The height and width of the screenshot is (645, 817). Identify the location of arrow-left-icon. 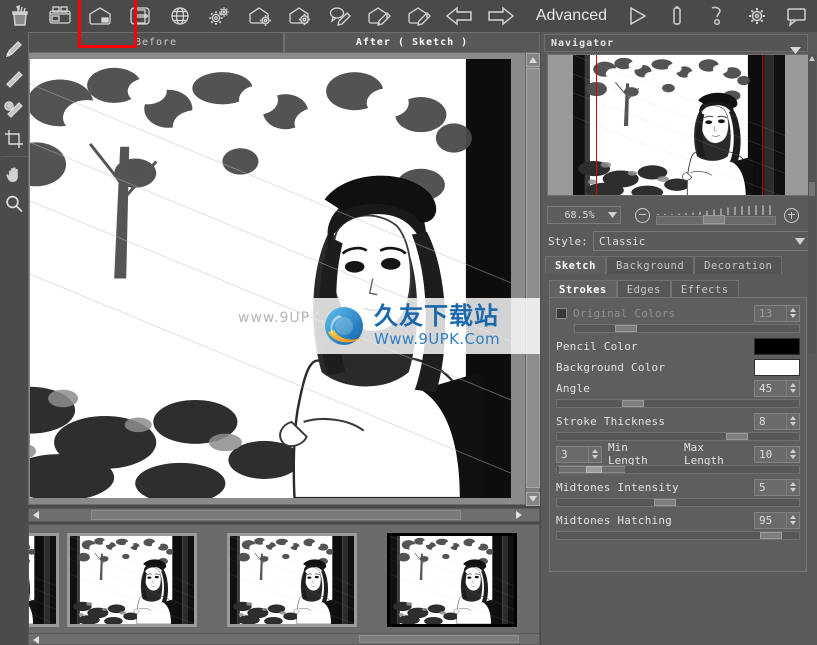
(460, 16).